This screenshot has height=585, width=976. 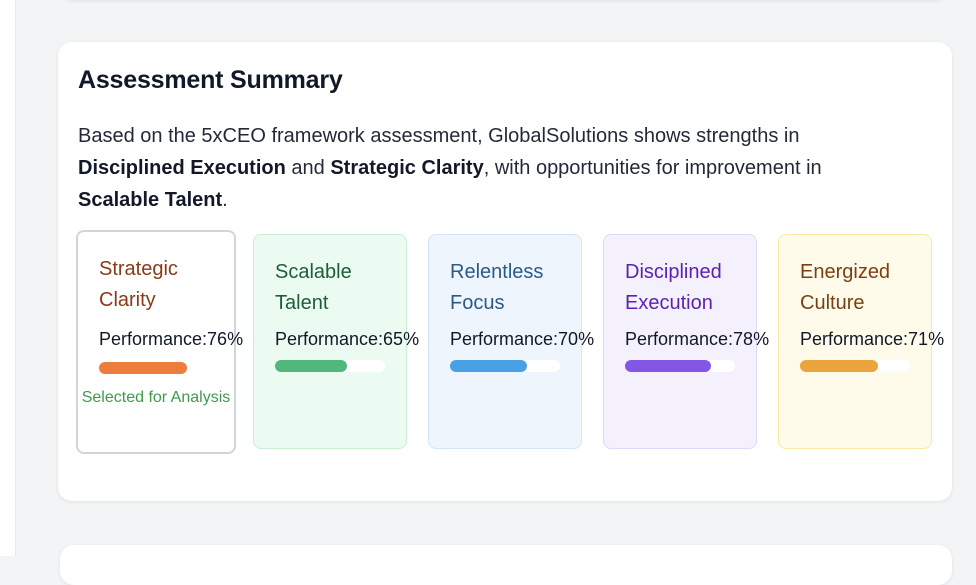 I want to click on performance-text: Performance:76%, so click(x=171, y=339).